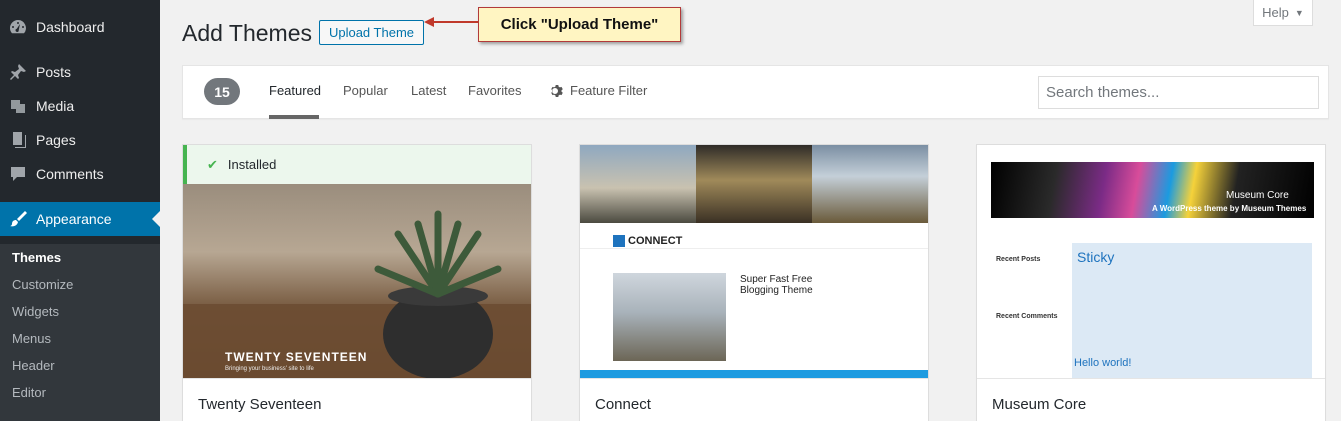 Image resolution: width=1341 pixels, height=421 pixels. What do you see at coordinates (357, 294) in the screenshot?
I see `succulent-plant-image` at bounding box center [357, 294].